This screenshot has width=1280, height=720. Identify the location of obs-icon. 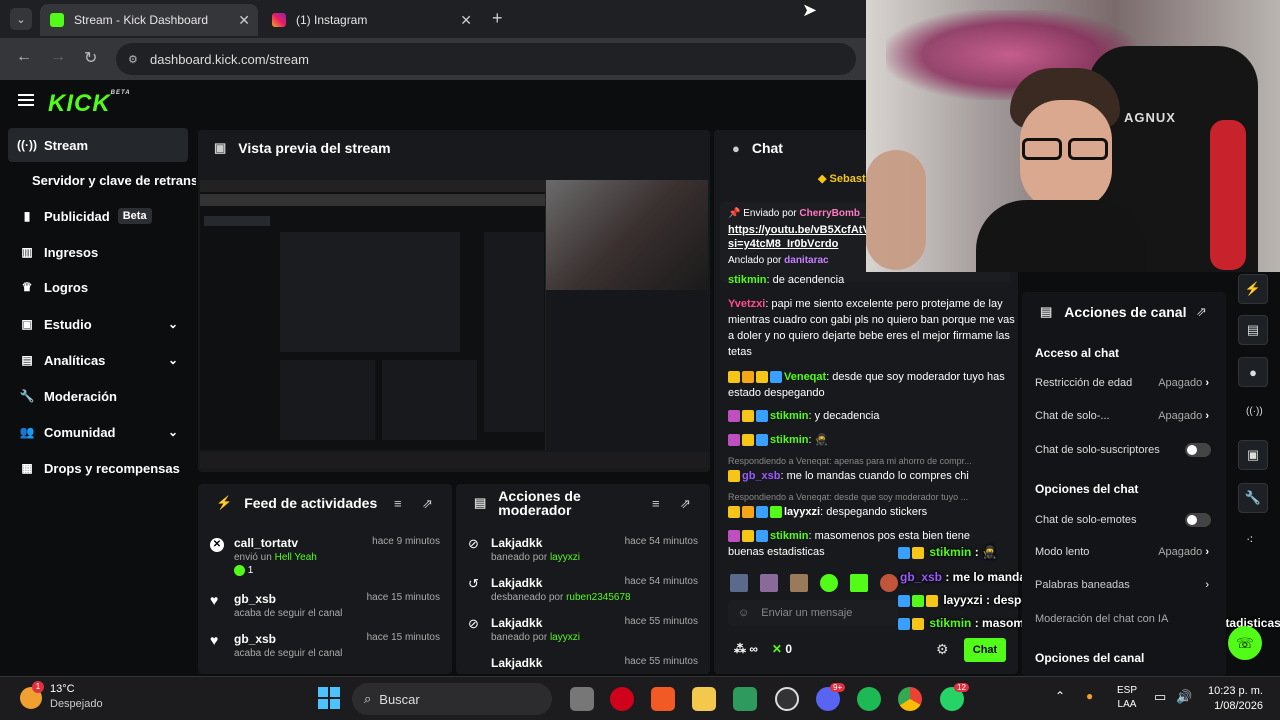
(787, 699).